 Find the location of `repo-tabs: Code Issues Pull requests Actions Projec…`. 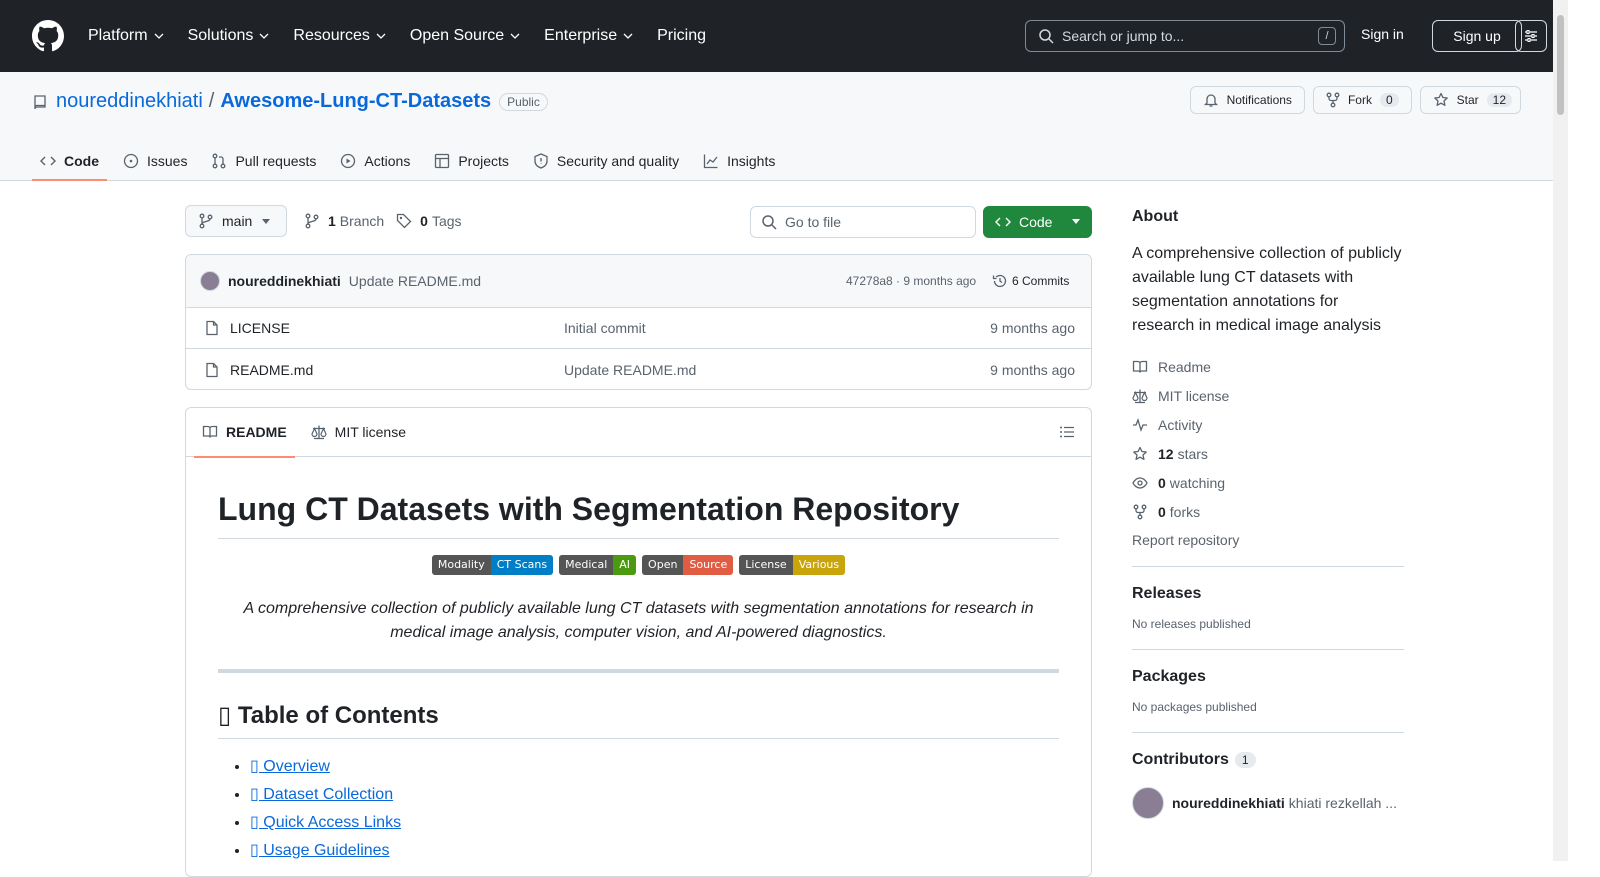

repo-tabs: Code Issues Pull requests Actions Projec… is located at coordinates (411, 161).